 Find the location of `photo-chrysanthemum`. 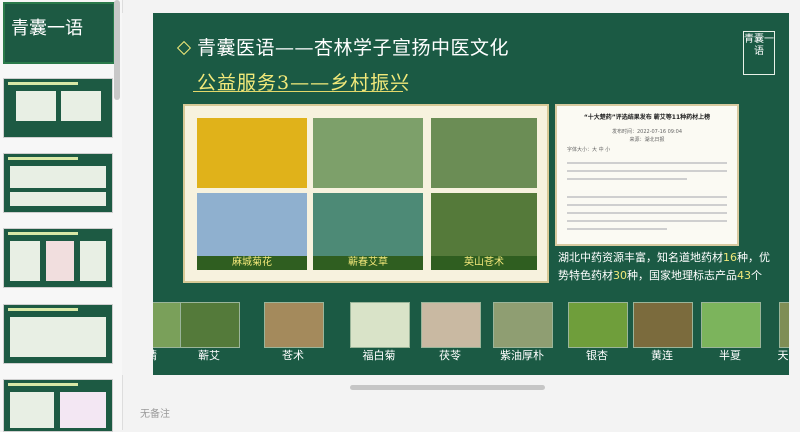

photo-chrysanthemum is located at coordinates (252, 153).